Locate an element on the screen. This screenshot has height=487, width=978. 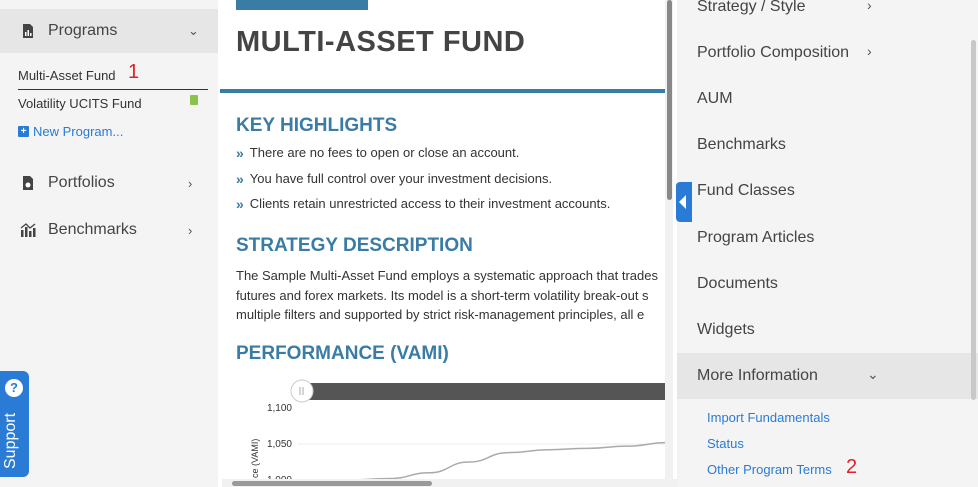
program-item-label: Volatility UCITS Fund is located at coordinates (80, 103).